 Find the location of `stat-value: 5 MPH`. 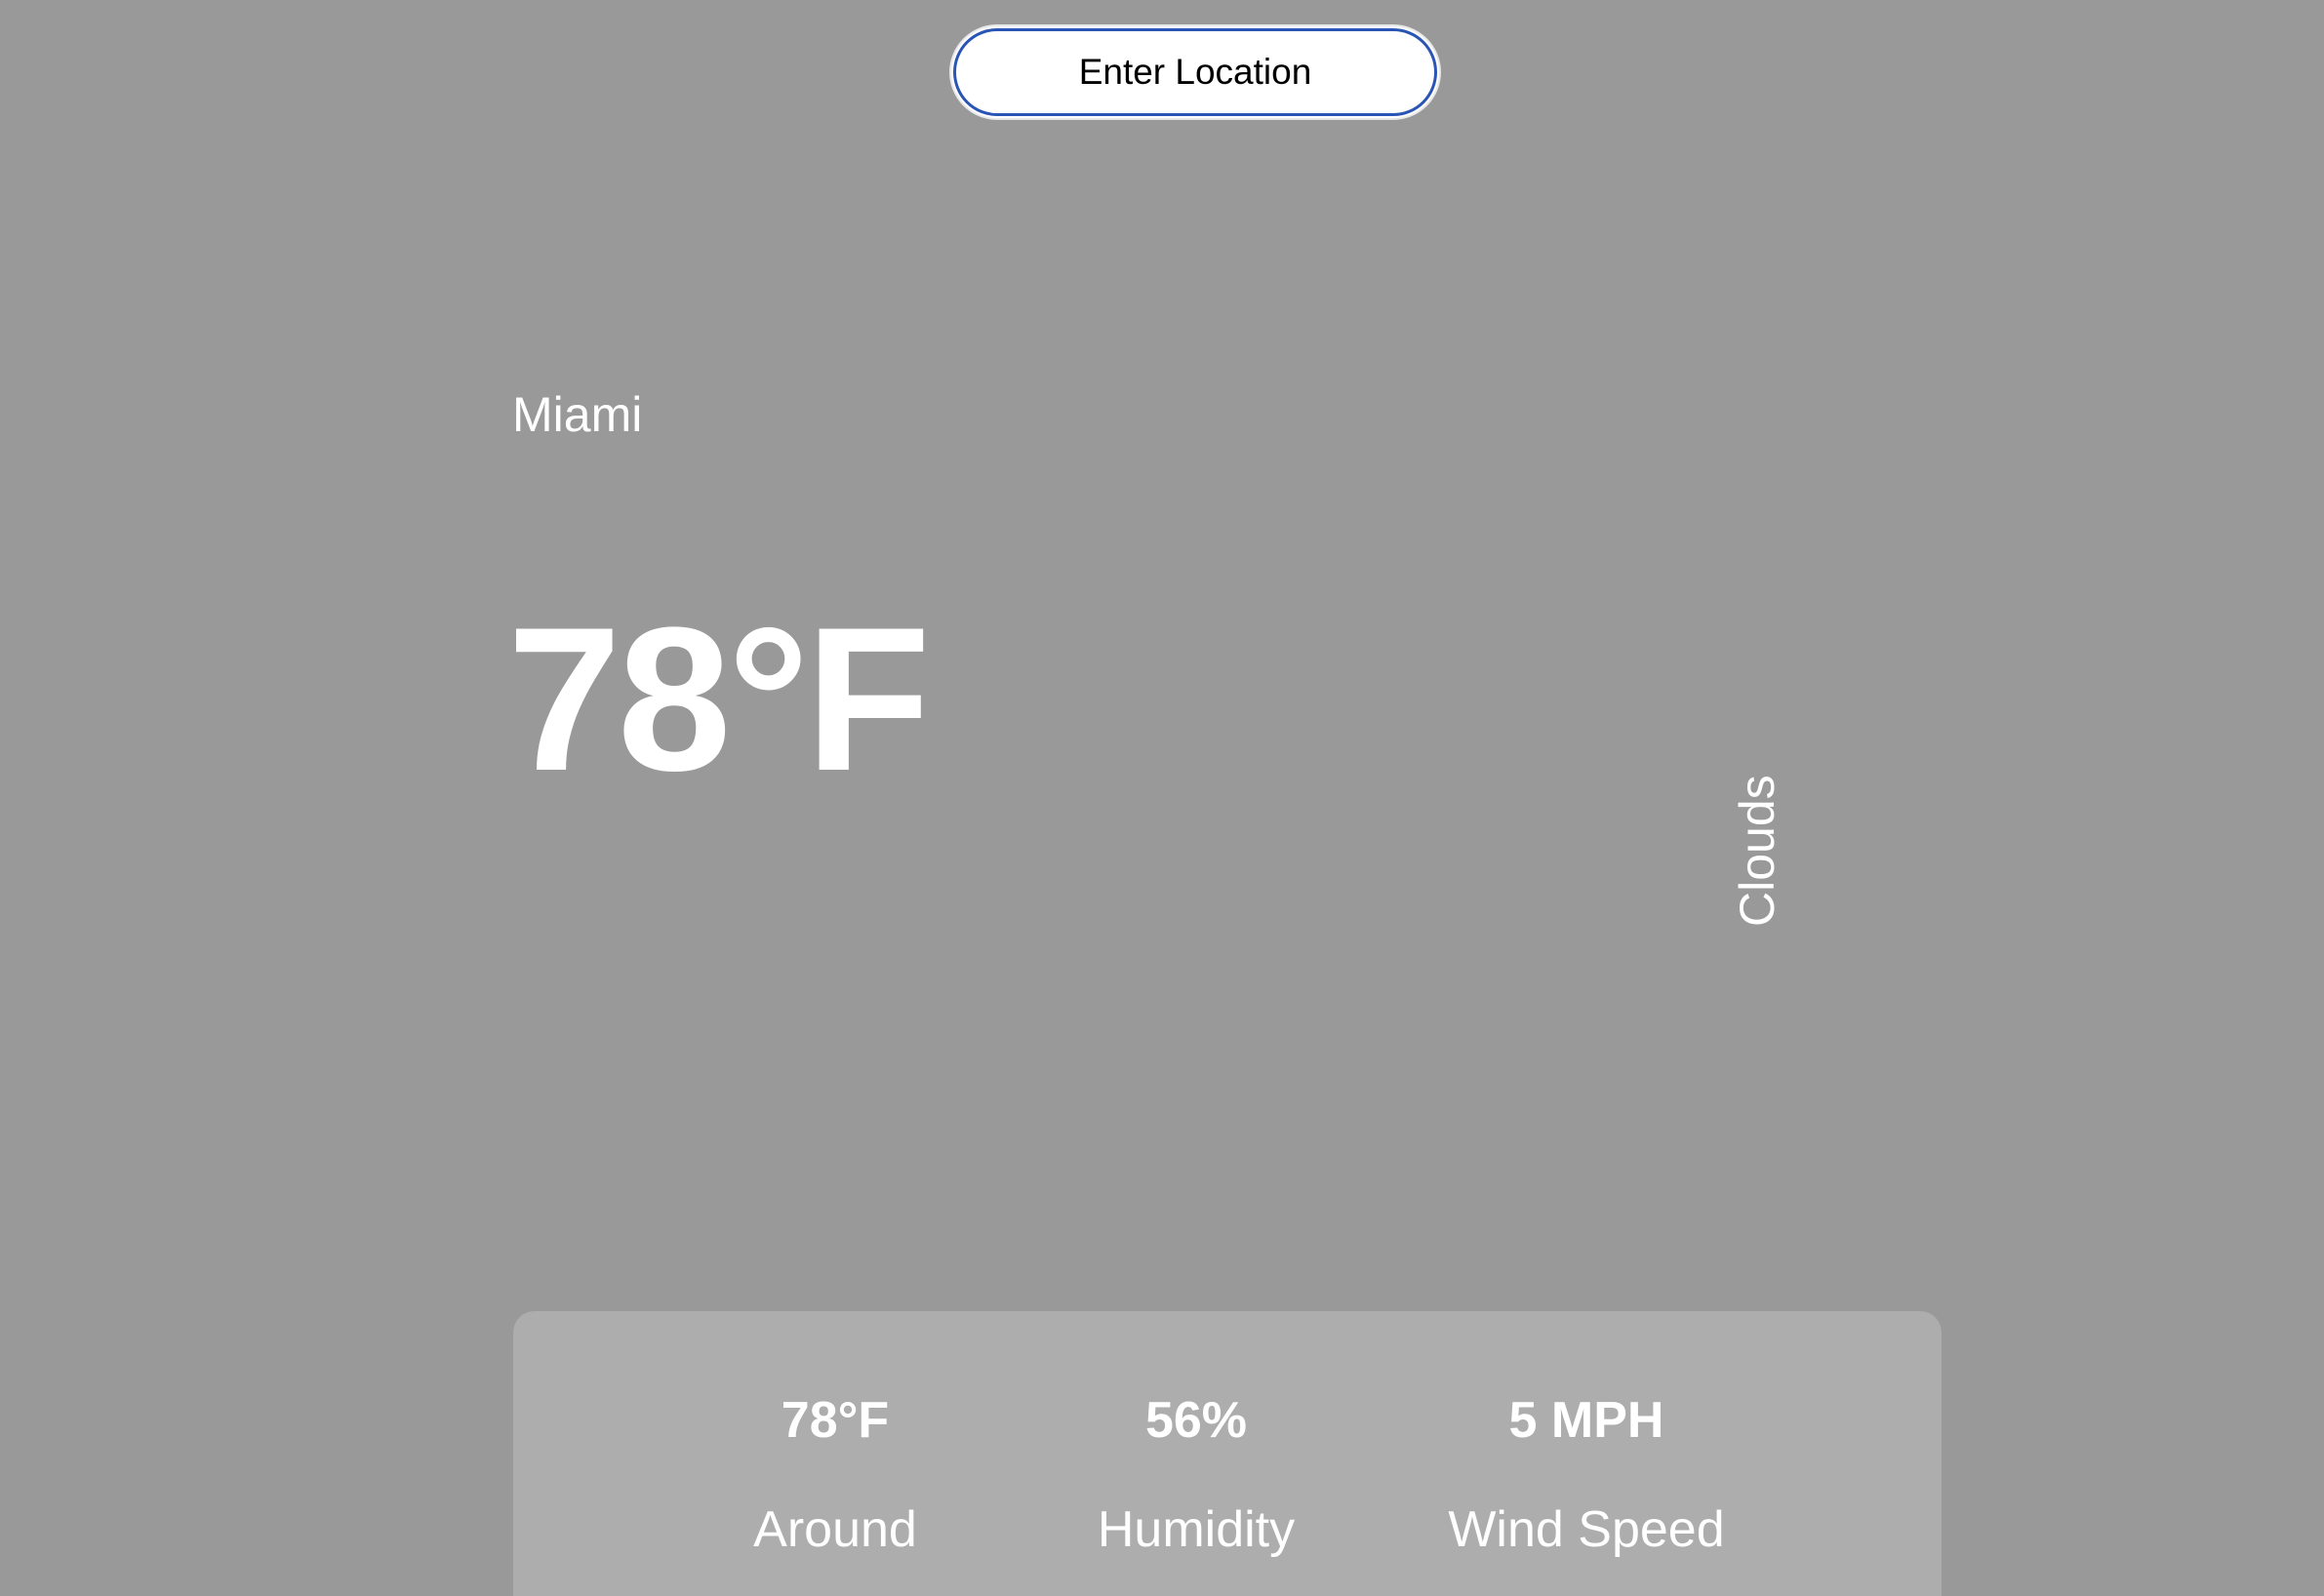

stat-value: 5 MPH is located at coordinates (1586, 1420).